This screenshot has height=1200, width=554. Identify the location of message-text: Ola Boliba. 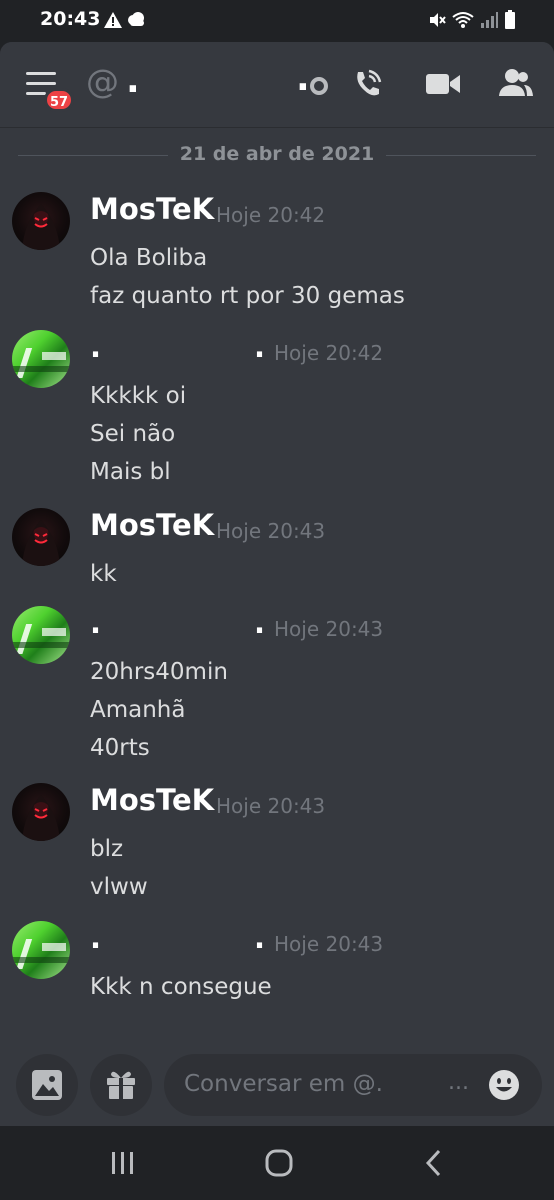
(149, 258).